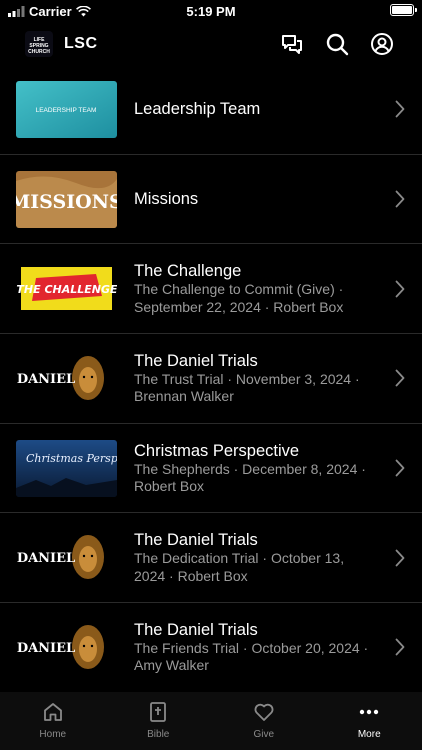  What do you see at coordinates (166, 199) in the screenshot?
I see `item-title: Missions` at bounding box center [166, 199].